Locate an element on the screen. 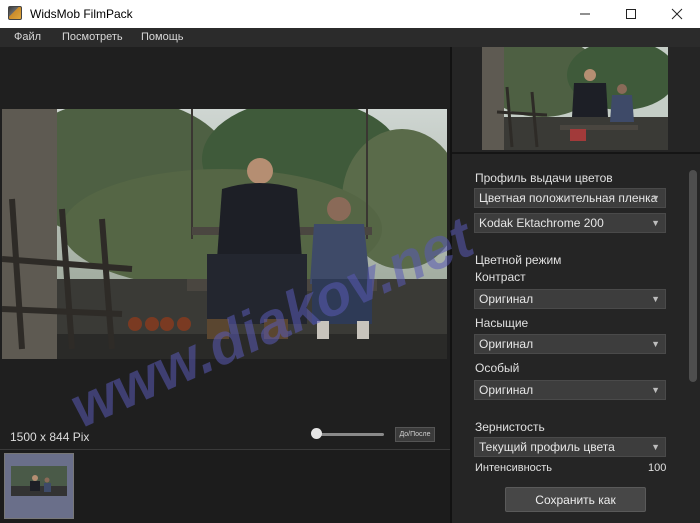 The image size is (700, 523). zoom-slider-track is located at coordinates (349, 434).